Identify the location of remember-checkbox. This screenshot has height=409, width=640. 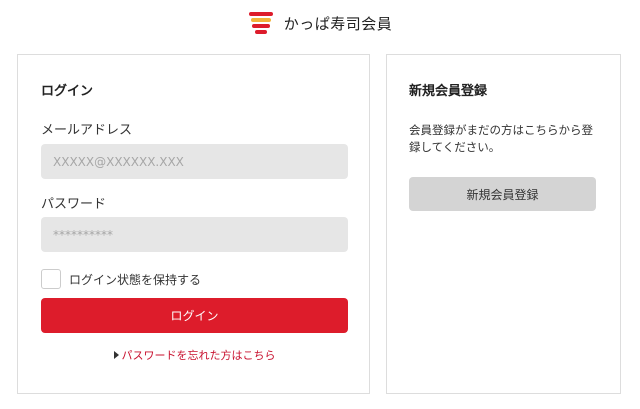
(51, 279).